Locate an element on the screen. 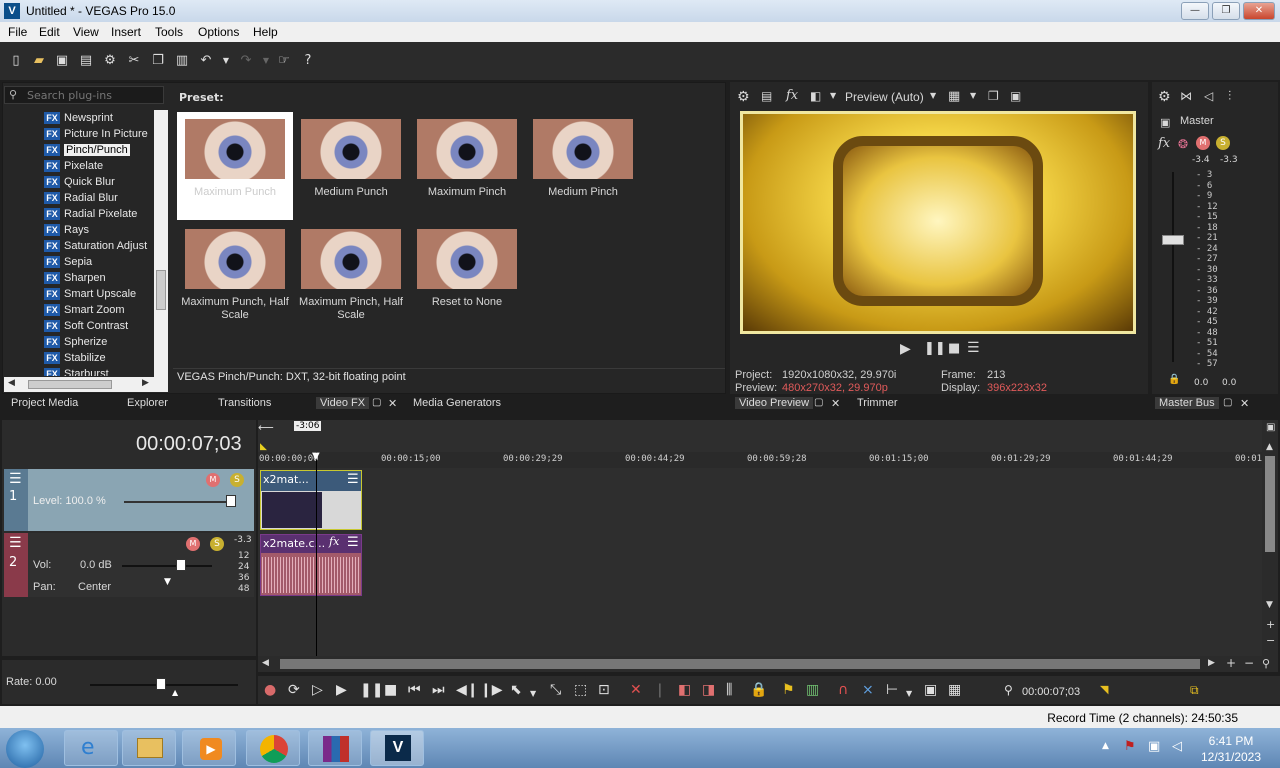 This screenshot has height=768, width=1280. timeline-vertical-scrollbar: ▣ ▲ ▼ + − is located at coordinates (1270, 538).